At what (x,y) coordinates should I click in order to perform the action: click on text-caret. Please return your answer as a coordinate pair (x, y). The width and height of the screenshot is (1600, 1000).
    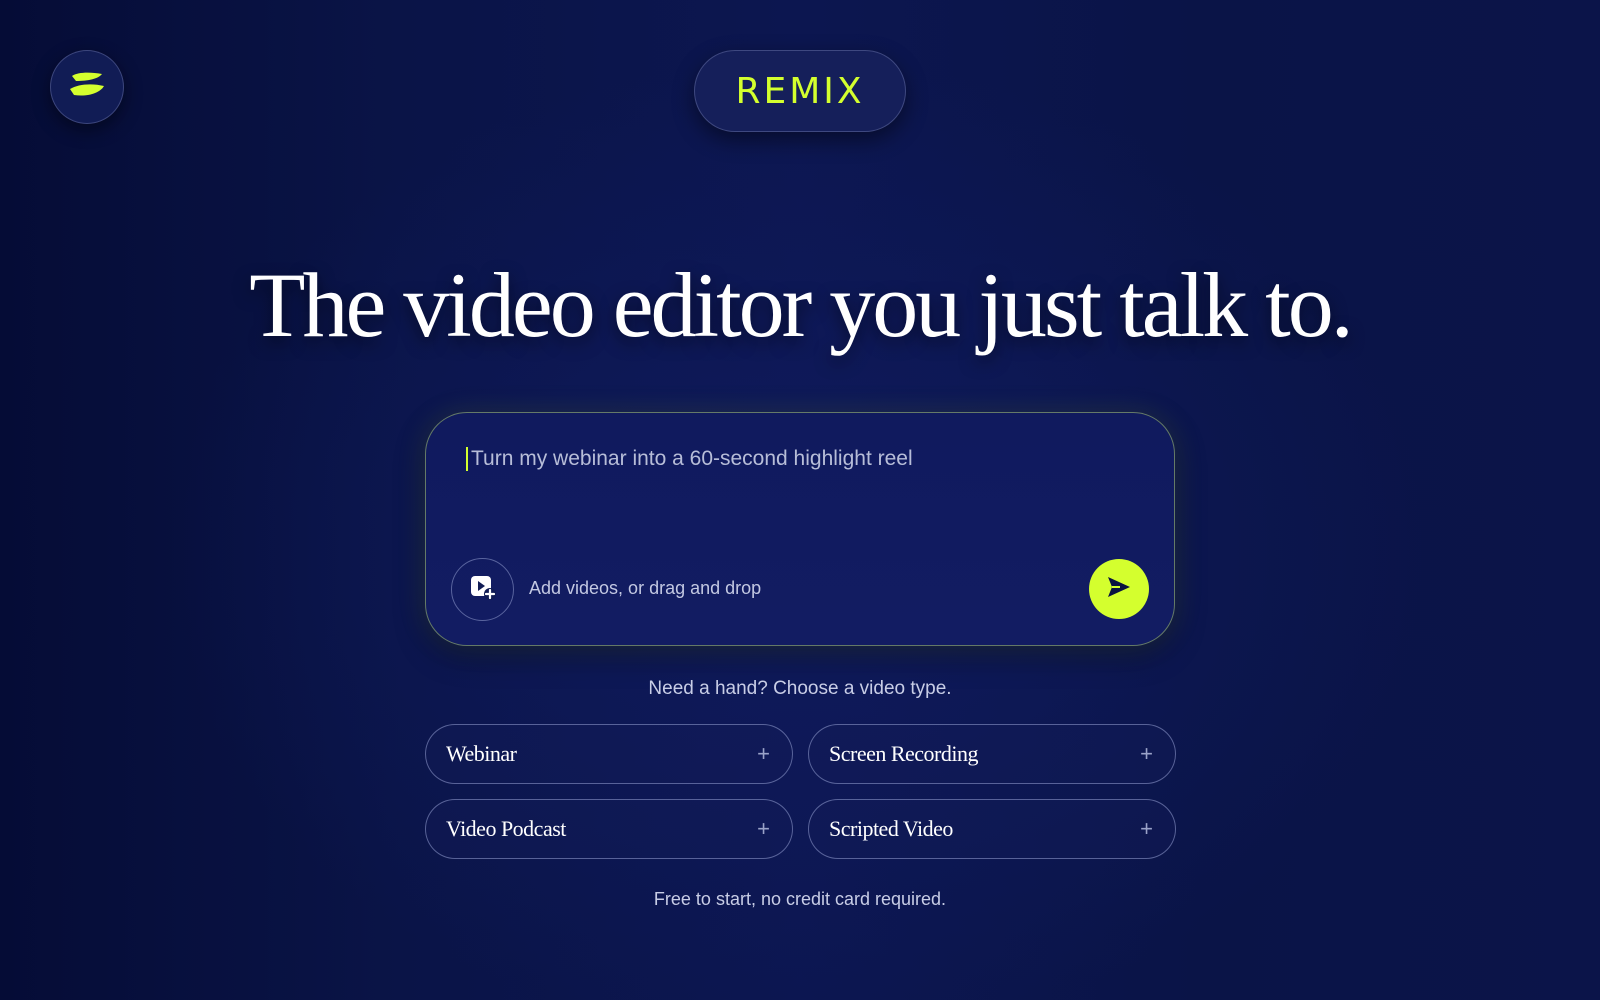
    Looking at the image, I should click on (467, 459).